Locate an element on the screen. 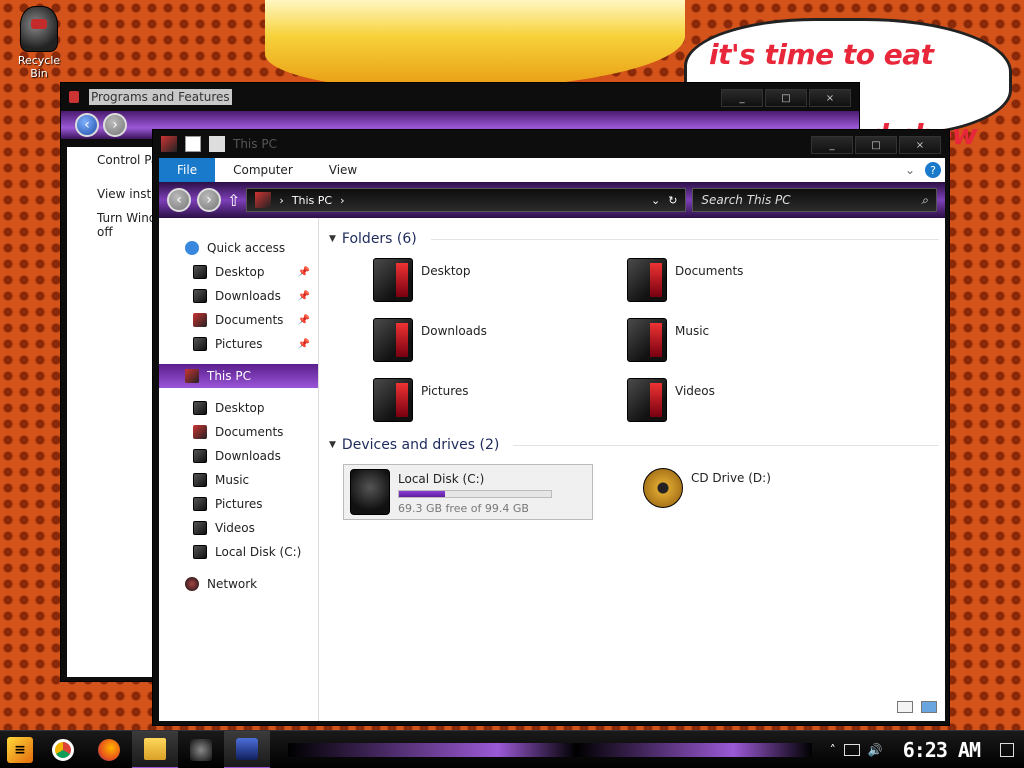 This screenshot has height=768, width=1024. up-icon: ⇧ is located at coordinates (233, 200).